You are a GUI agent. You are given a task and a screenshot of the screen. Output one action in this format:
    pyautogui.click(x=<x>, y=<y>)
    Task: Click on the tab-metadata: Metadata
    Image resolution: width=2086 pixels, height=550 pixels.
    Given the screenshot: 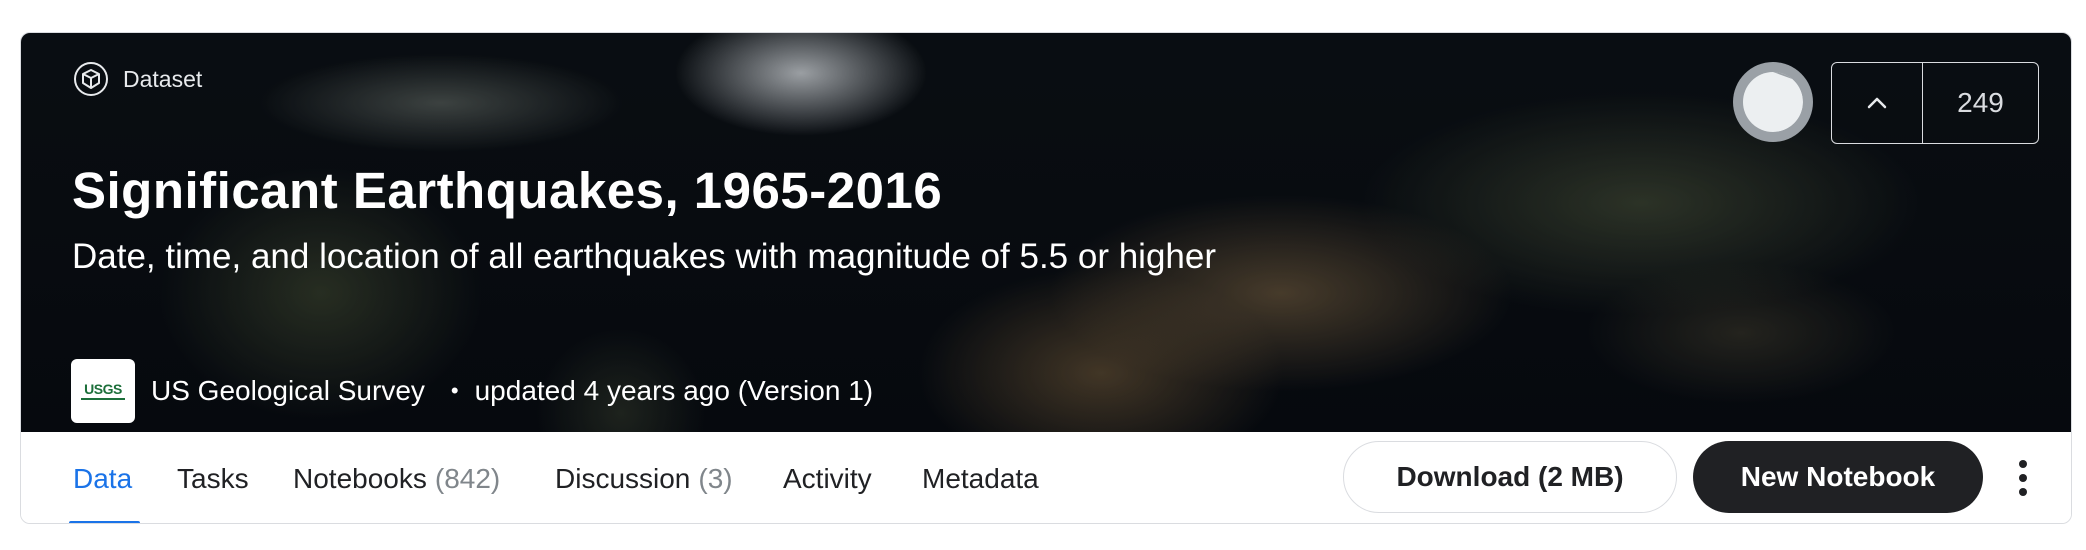 What is the action you would take?
    pyautogui.click(x=980, y=477)
    